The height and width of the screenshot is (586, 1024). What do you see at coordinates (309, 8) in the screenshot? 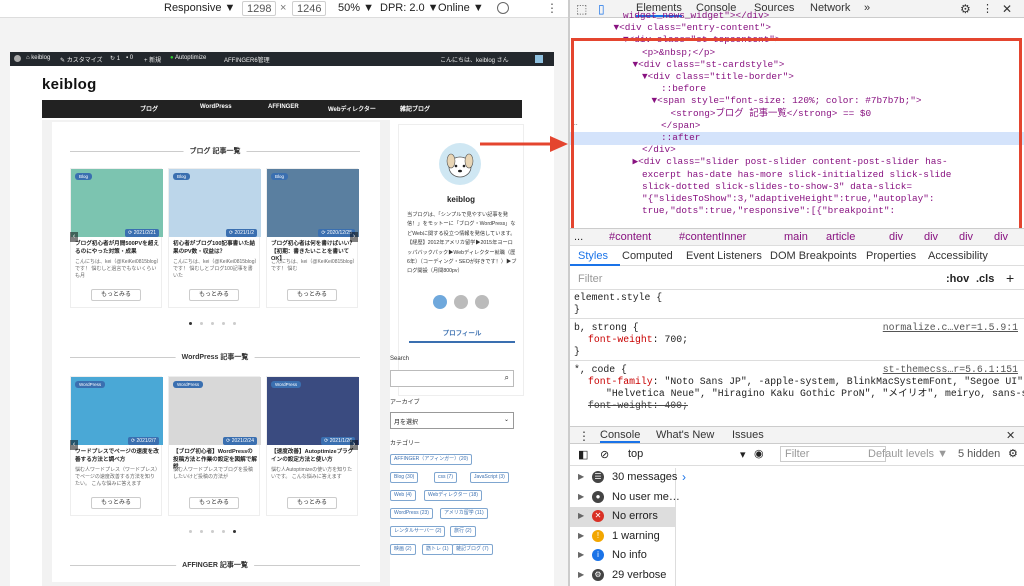
I see `height-input: 1246` at bounding box center [309, 8].